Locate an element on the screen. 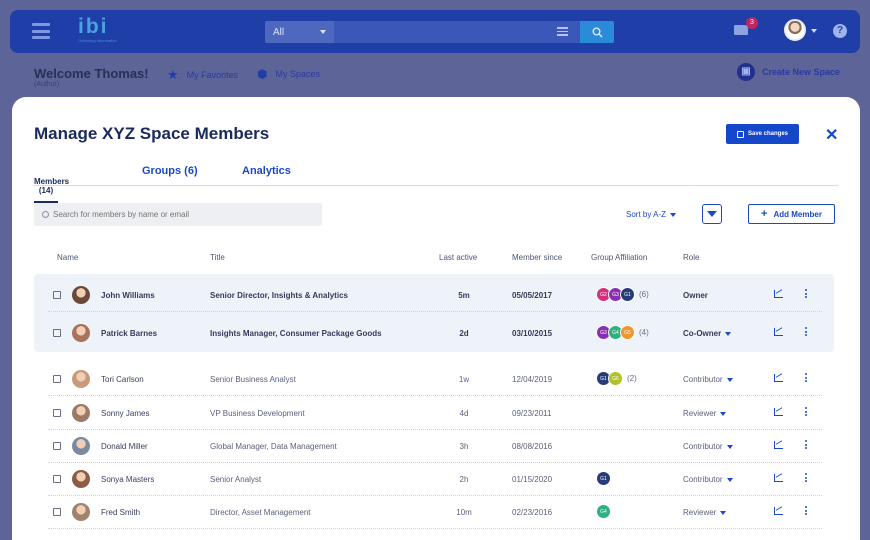  create-new-space-button: ▣ Create New Space is located at coordinates (788, 72).